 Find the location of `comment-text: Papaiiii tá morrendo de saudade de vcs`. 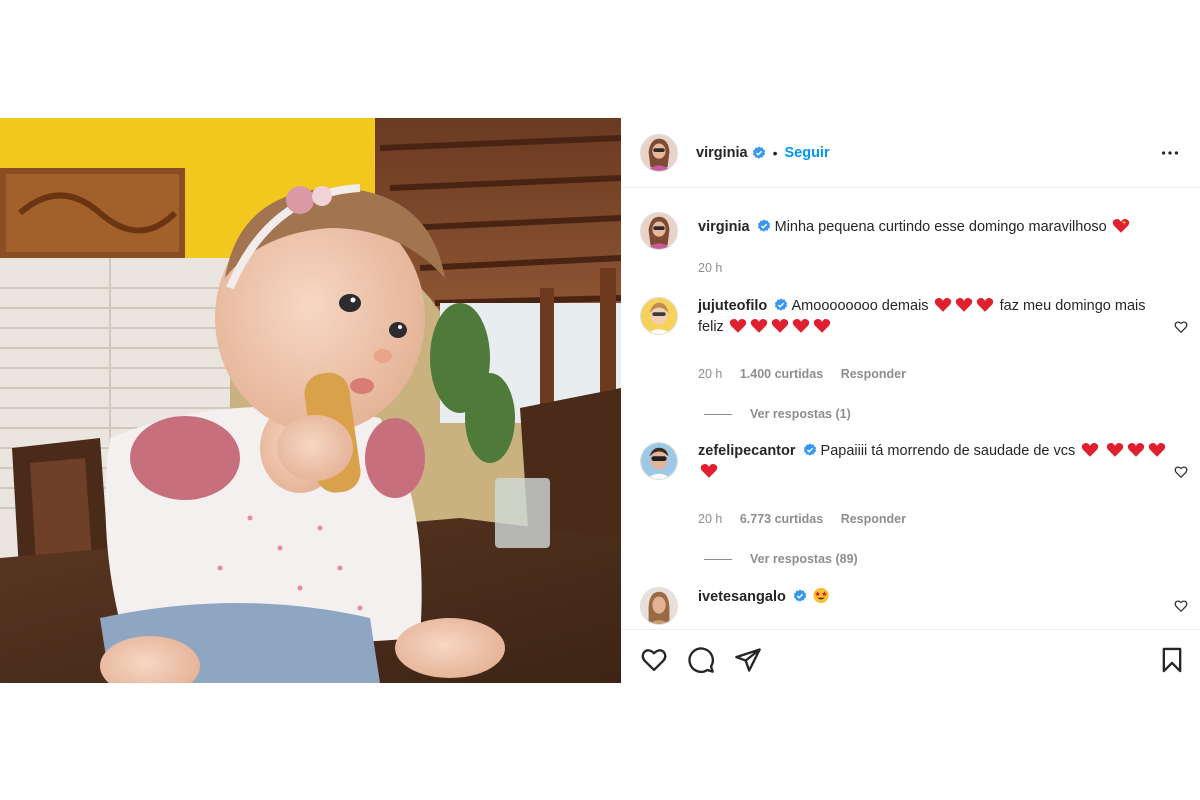

comment-text: Papaiiii tá morrendo de saudade de vcs is located at coordinates (948, 451).